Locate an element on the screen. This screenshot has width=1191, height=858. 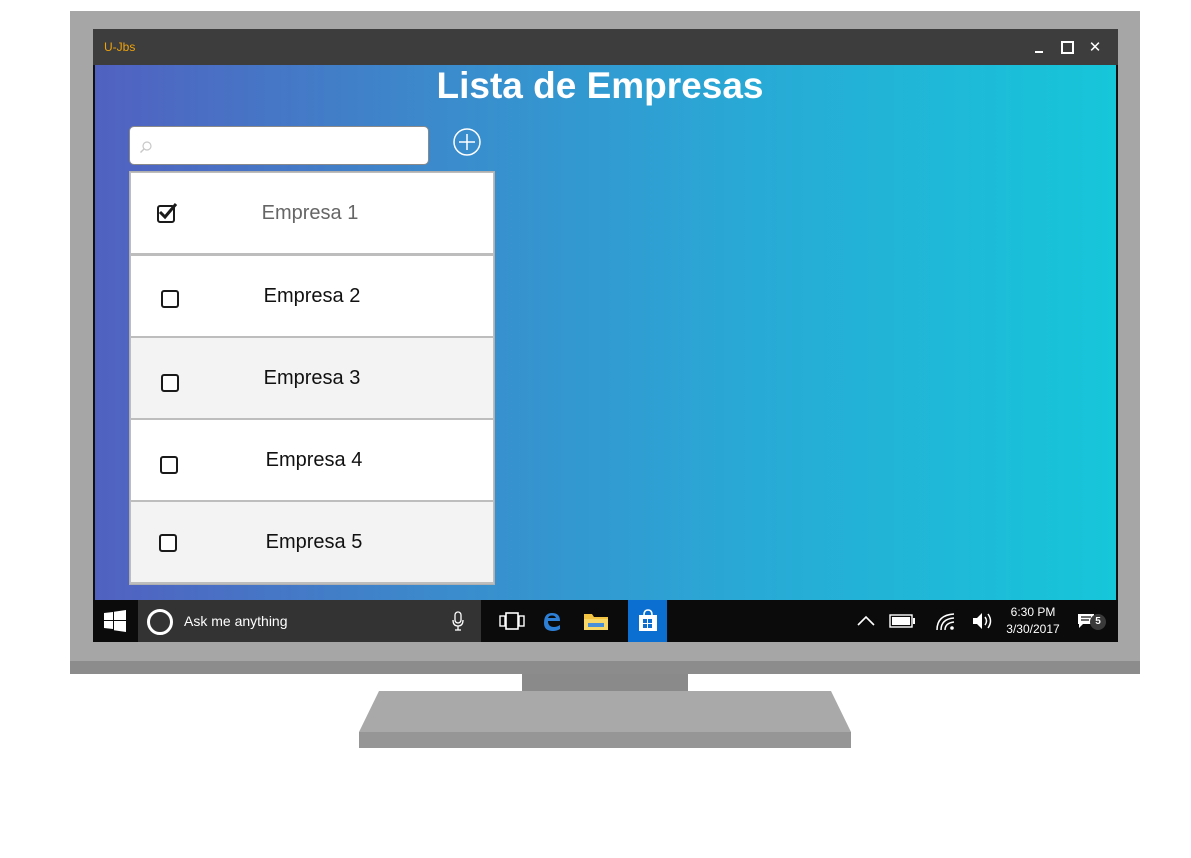
plus-circle-icon is located at coordinates (467, 142).